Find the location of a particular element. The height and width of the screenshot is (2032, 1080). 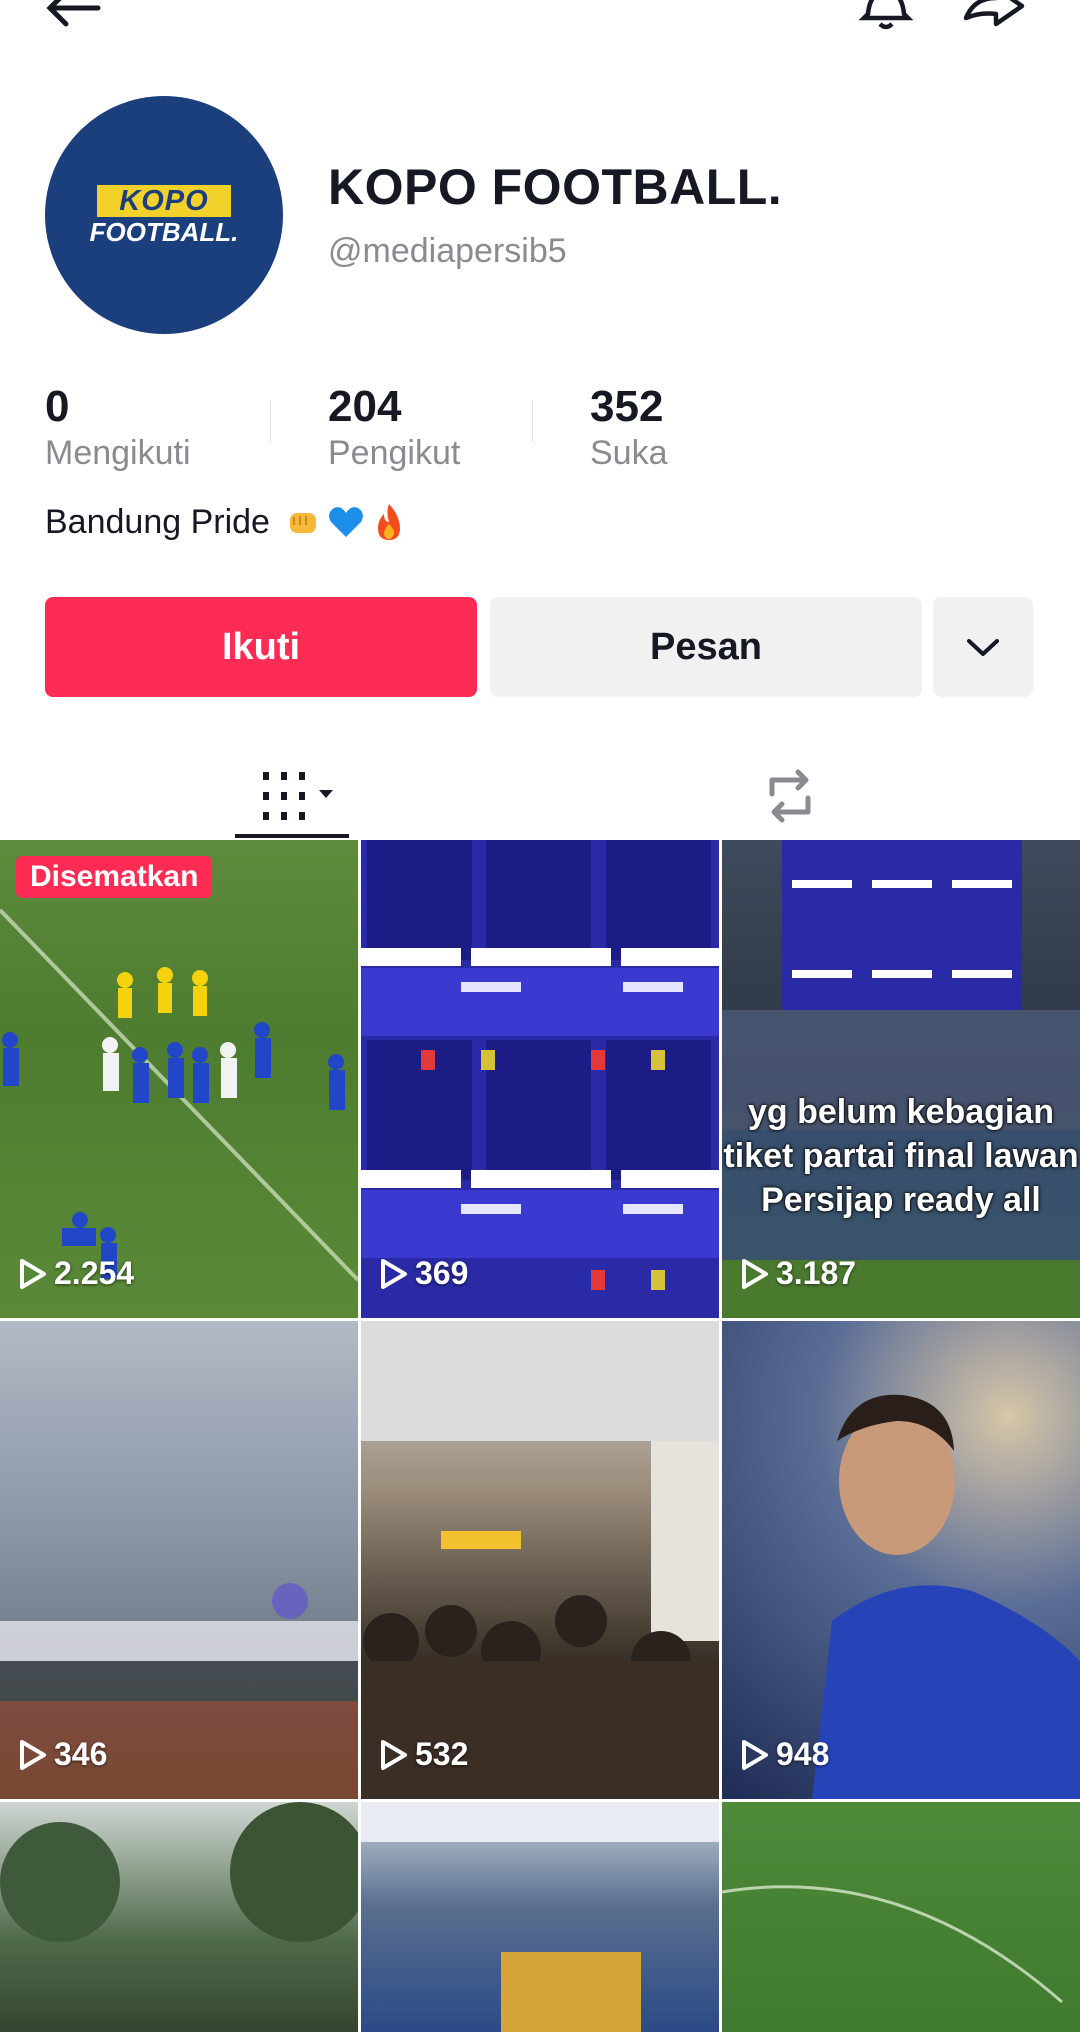

view-count: 346 is located at coordinates (62, 1754).